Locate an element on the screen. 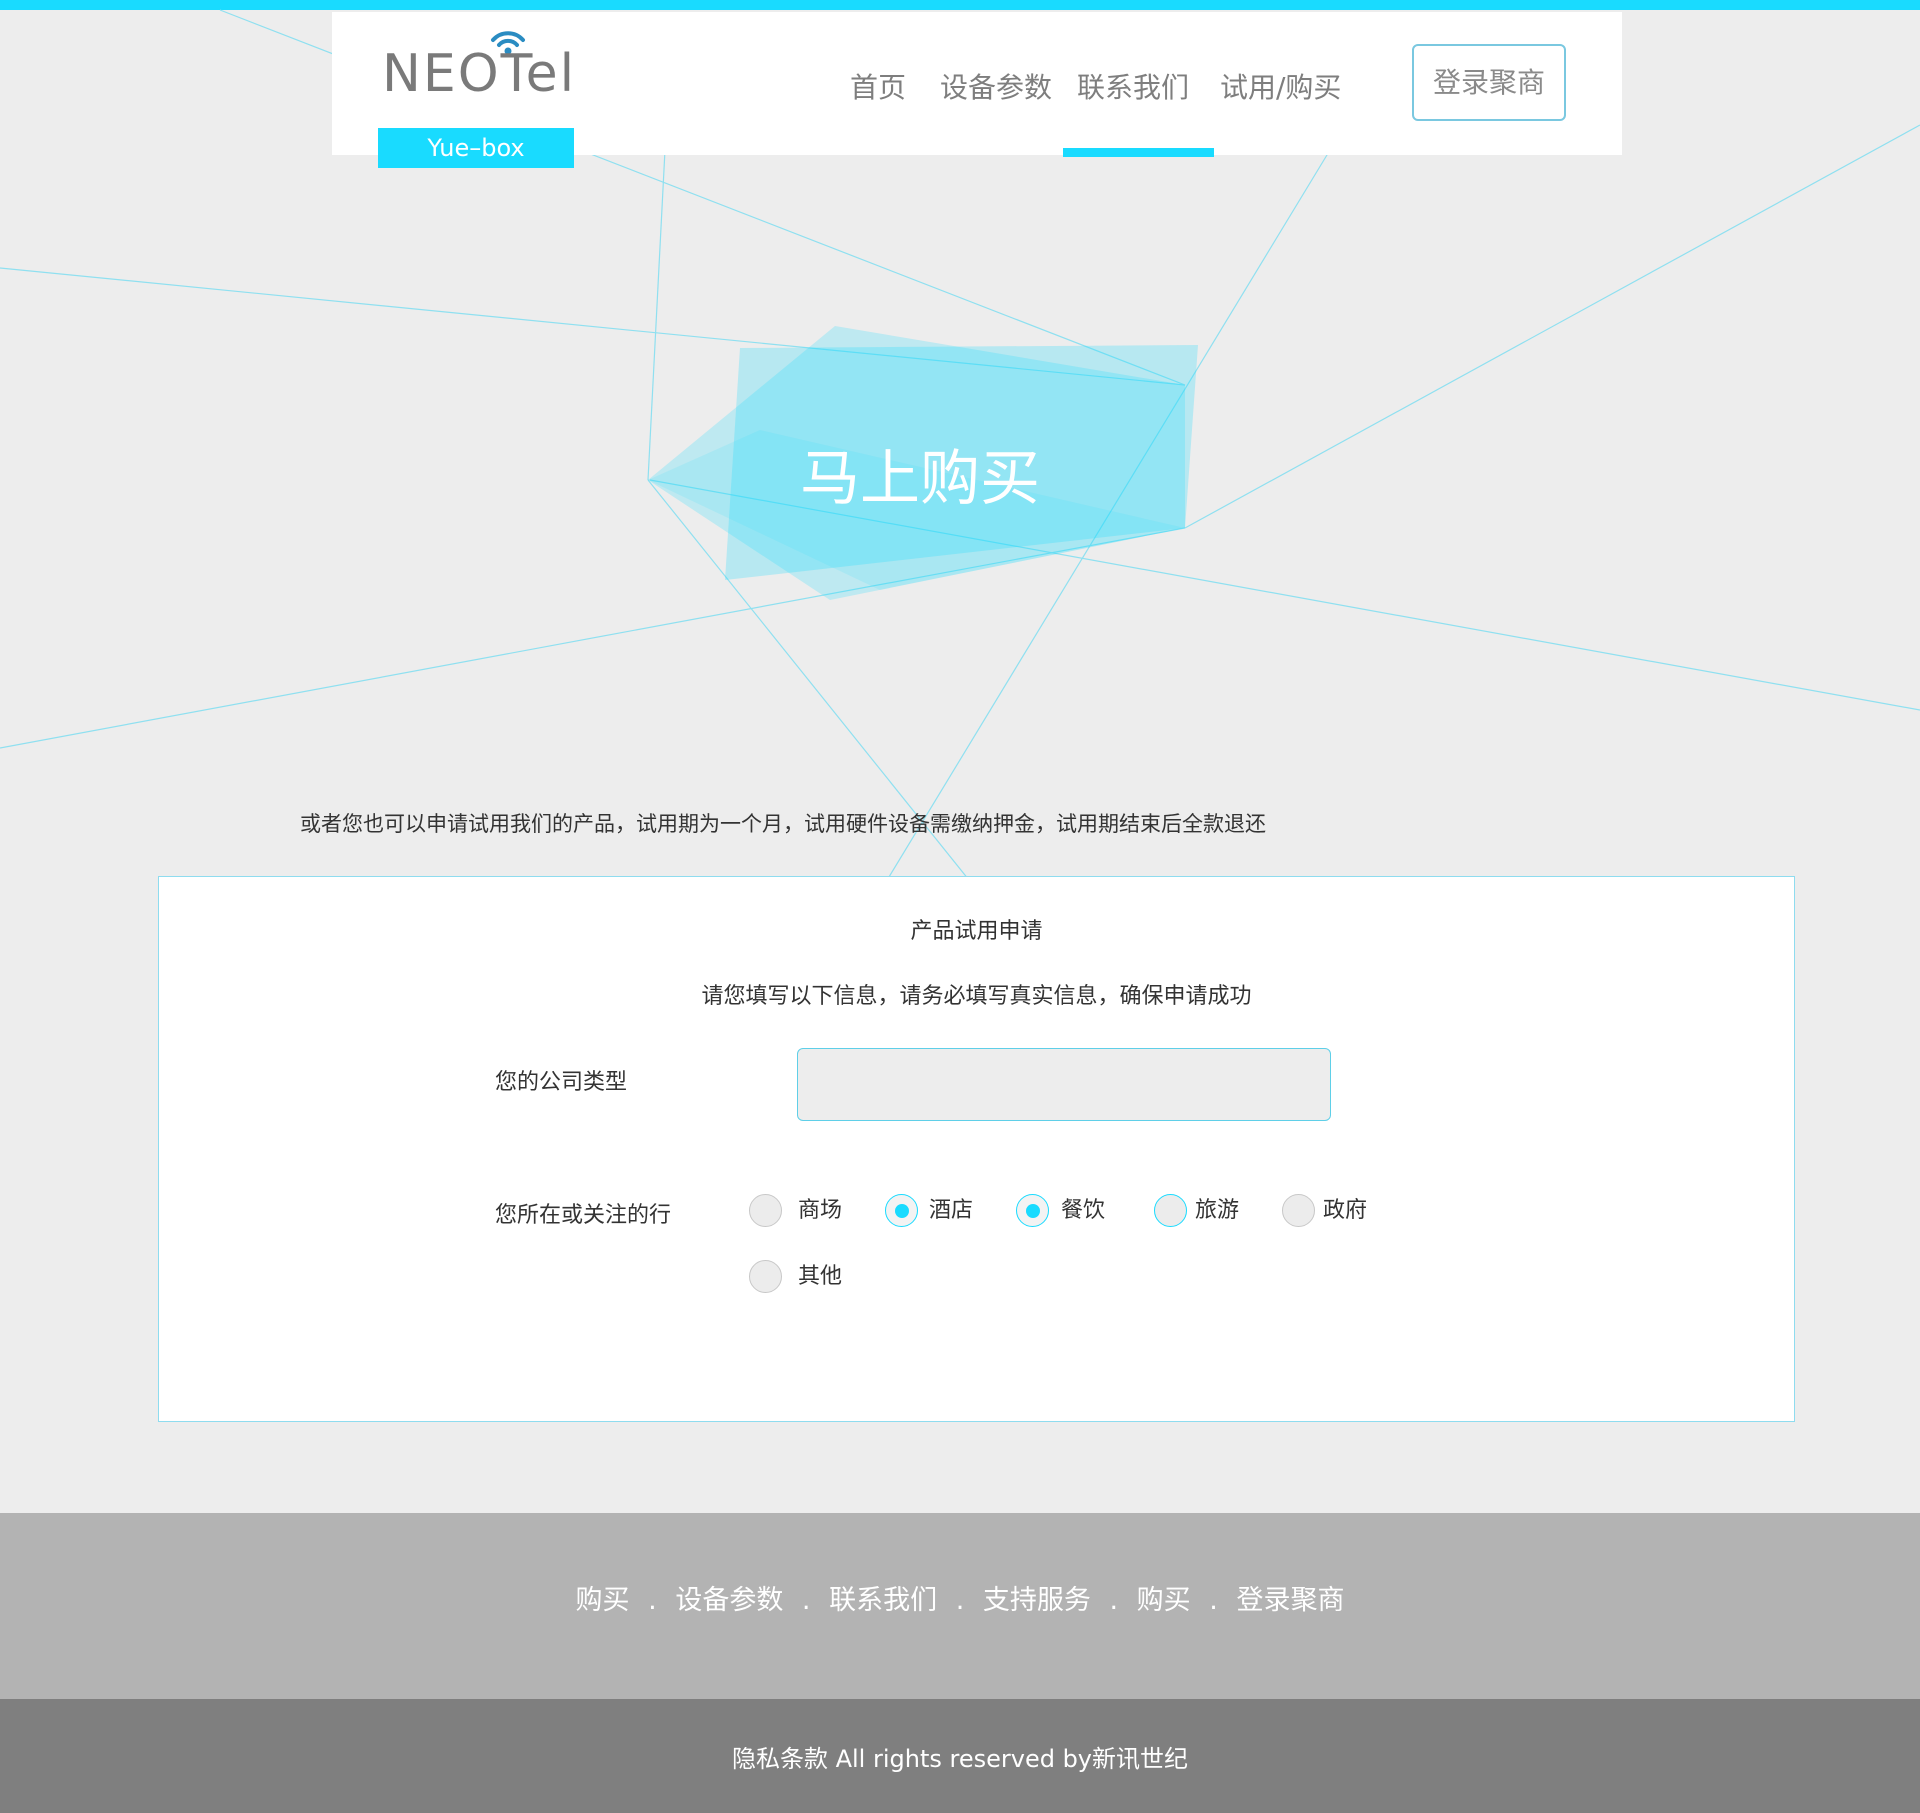 The width and height of the screenshot is (1920, 1813). buy-now-hero-button: 马上购买 is located at coordinates (920, 473).